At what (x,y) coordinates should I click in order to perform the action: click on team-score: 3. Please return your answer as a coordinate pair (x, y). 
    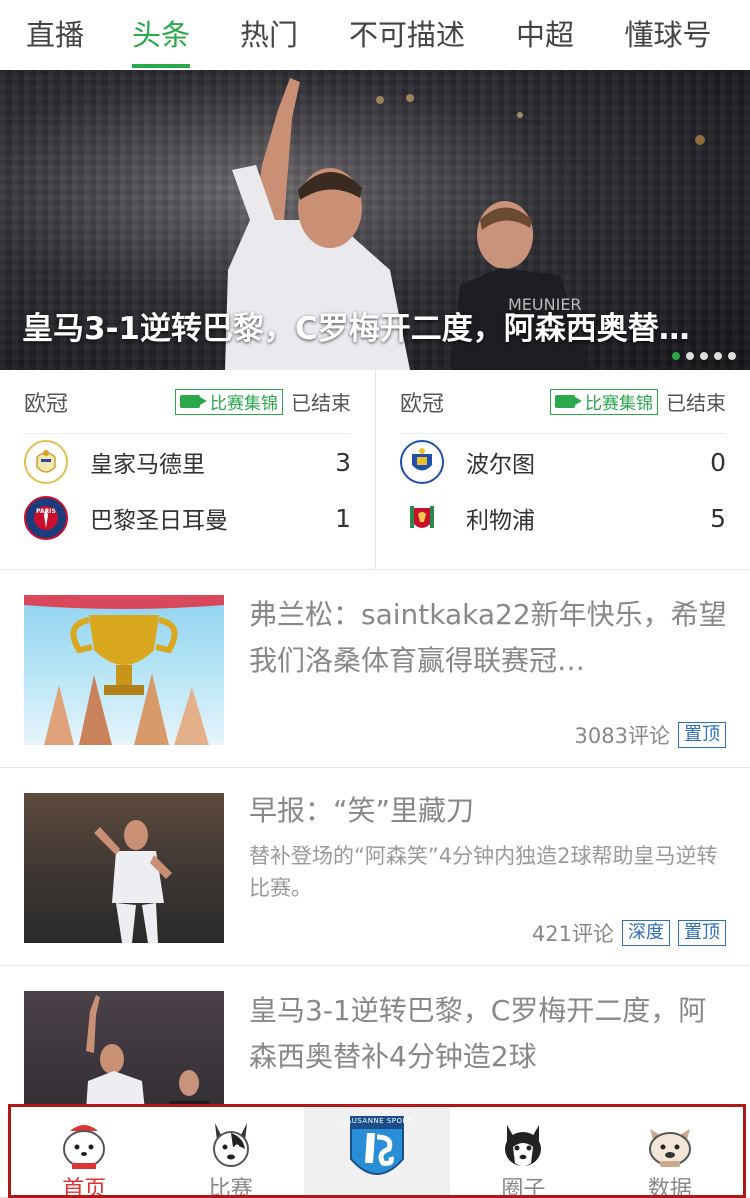
    Looking at the image, I should click on (343, 462).